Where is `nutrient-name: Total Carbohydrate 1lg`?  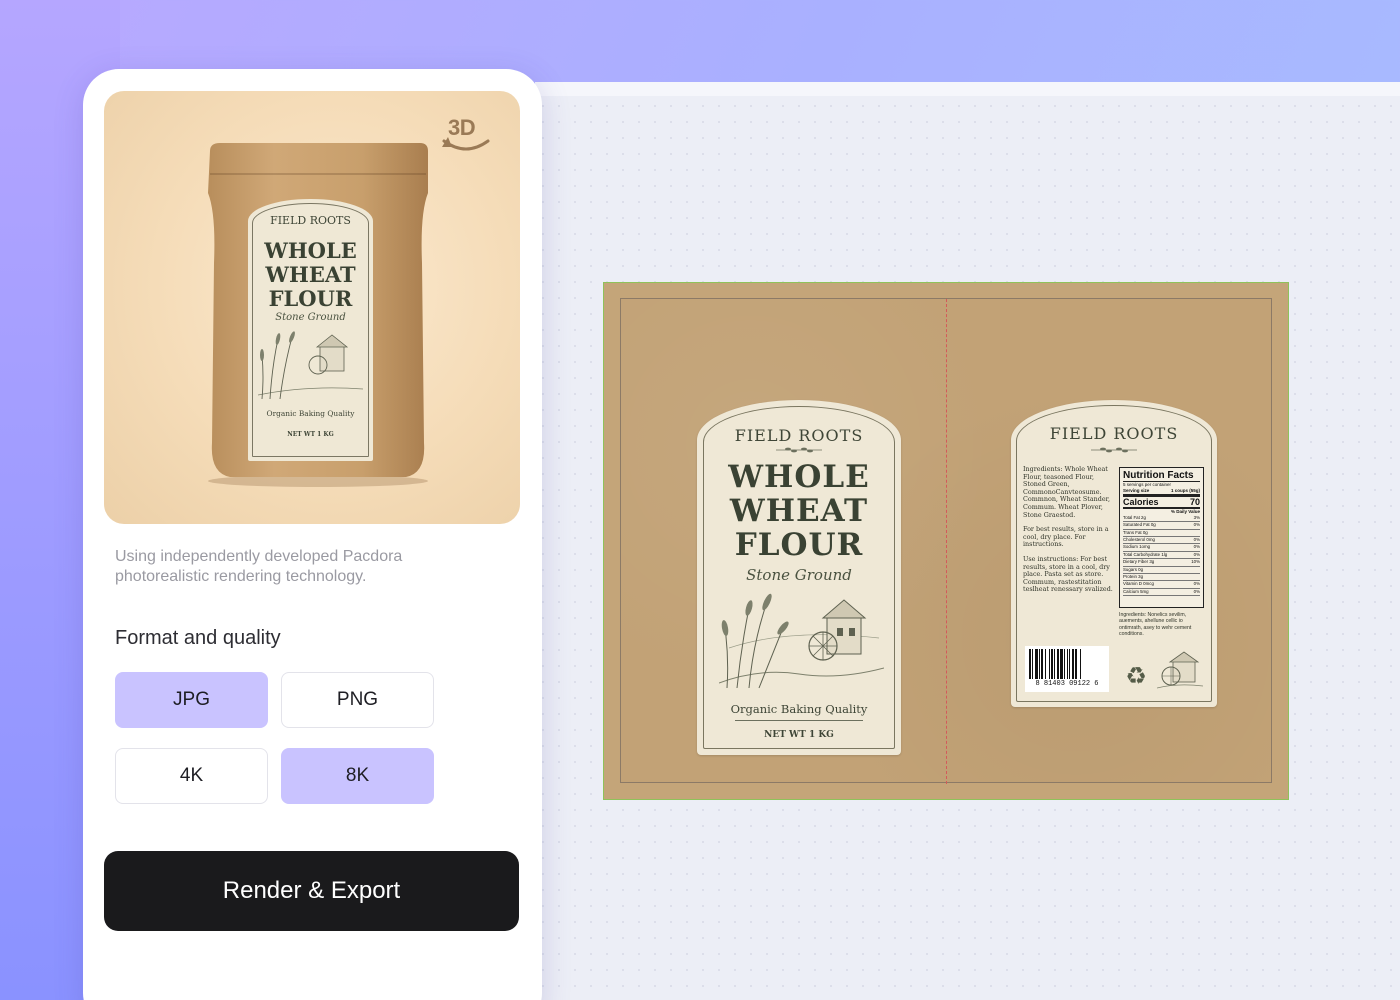
nutrient-name: Total Carbohydrate 1lg is located at coordinates (1145, 554).